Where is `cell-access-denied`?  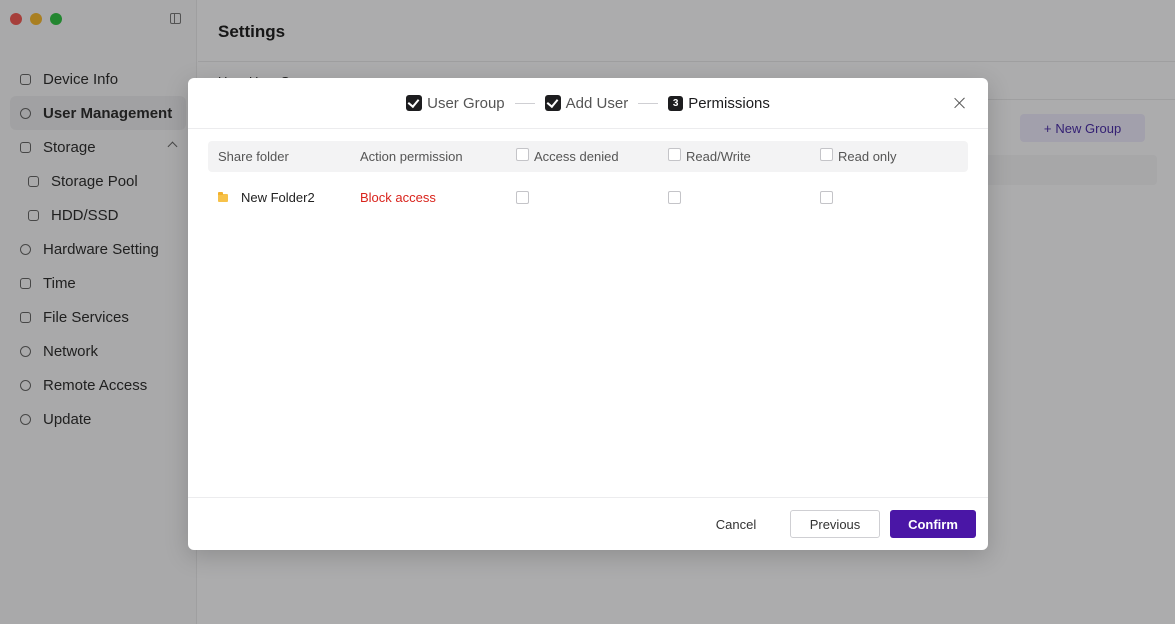
cell-access-denied is located at coordinates (592, 197).